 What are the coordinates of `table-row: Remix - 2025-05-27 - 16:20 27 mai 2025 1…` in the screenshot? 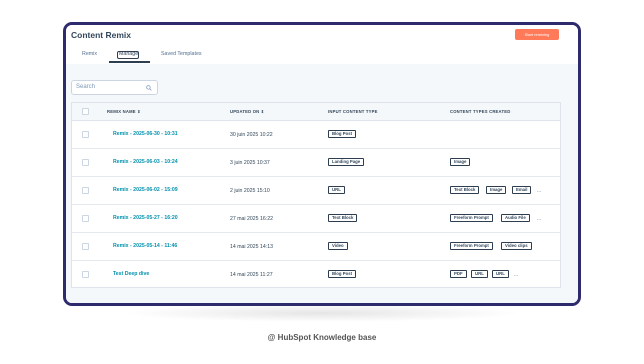 It's located at (316, 219).